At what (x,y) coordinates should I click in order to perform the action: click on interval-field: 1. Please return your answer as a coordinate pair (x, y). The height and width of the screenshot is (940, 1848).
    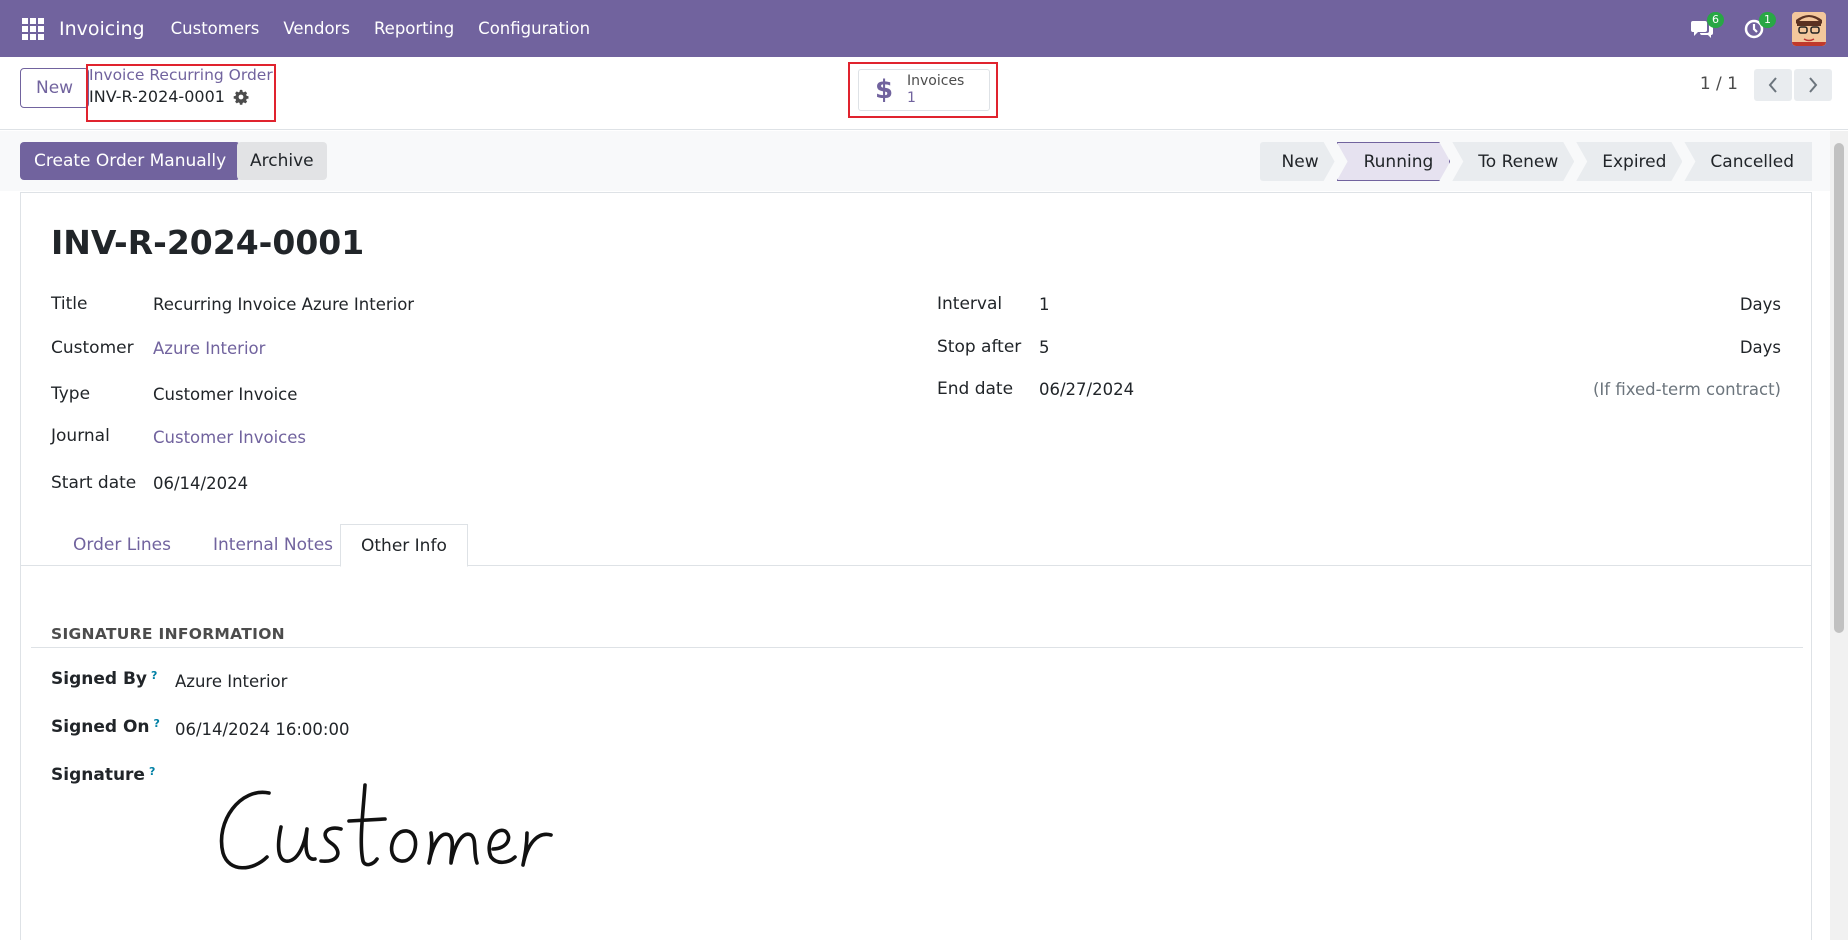
    Looking at the image, I should click on (1044, 304).